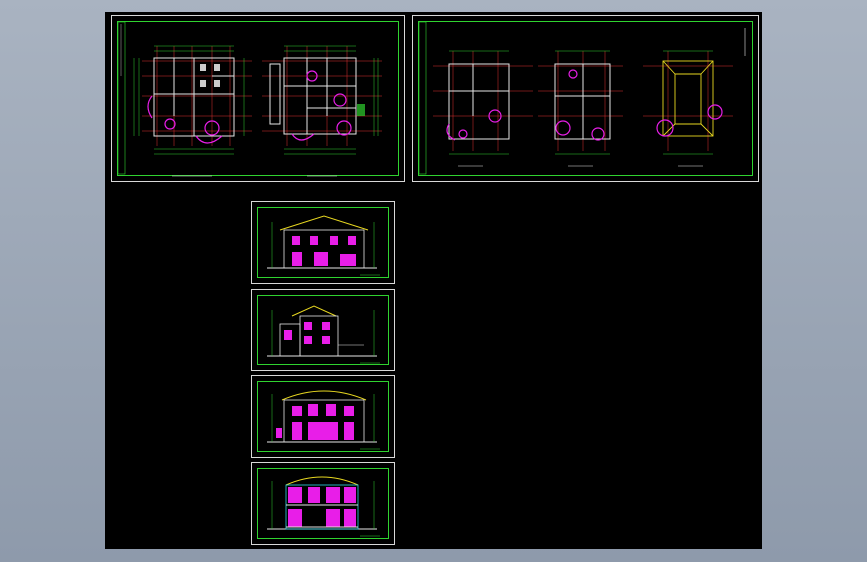 Image resolution: width=867 pixels, height=562 pixels. I want to click on sheet-floor-plans-3-roof, so click(585, 98).